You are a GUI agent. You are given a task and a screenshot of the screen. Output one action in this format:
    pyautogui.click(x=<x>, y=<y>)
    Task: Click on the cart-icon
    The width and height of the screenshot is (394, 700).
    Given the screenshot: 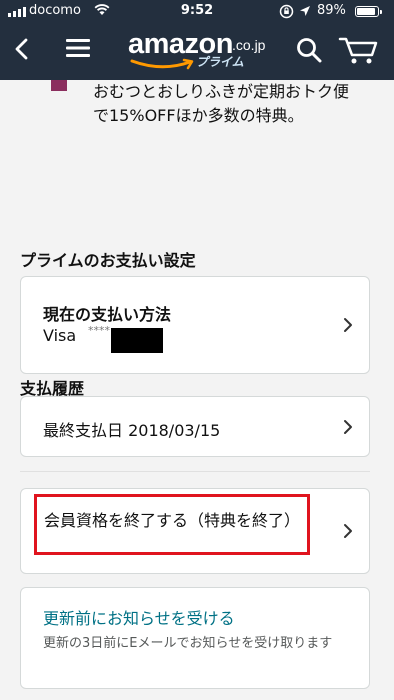 What is the action you would take?
    pyautogui.click(x=358, y=52)
    